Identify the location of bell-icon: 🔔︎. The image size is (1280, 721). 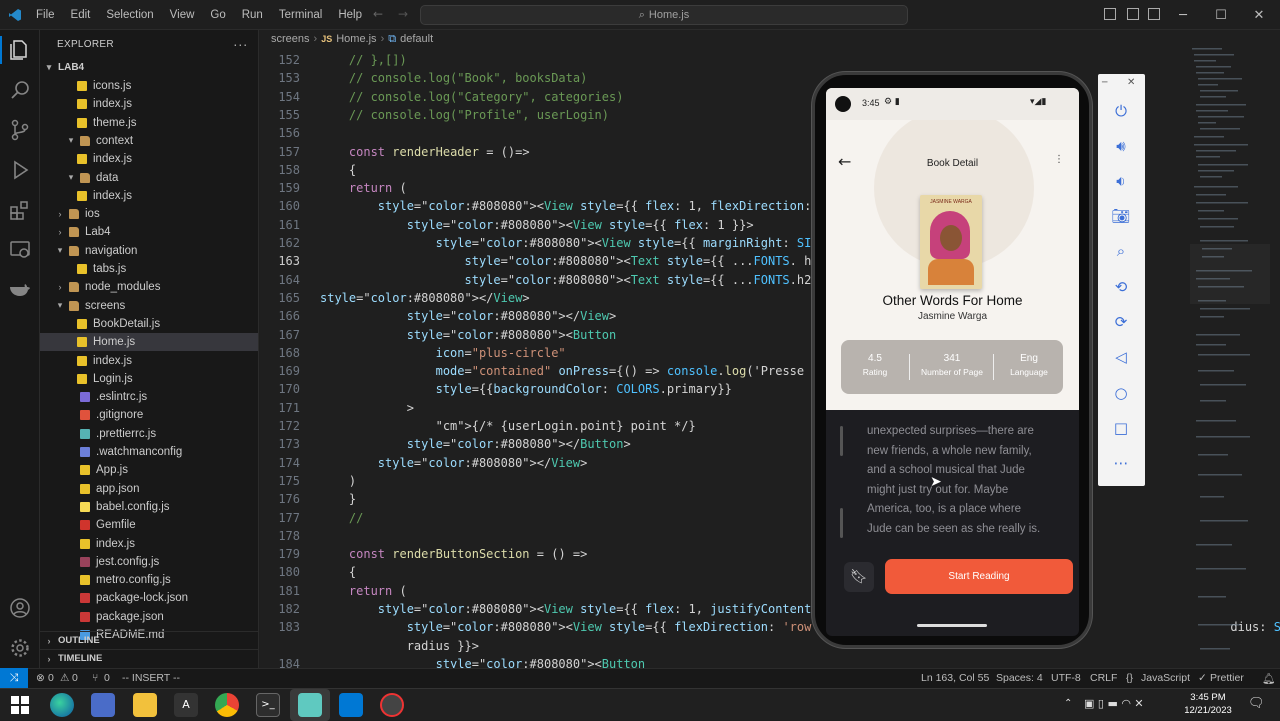
(1268, 678).